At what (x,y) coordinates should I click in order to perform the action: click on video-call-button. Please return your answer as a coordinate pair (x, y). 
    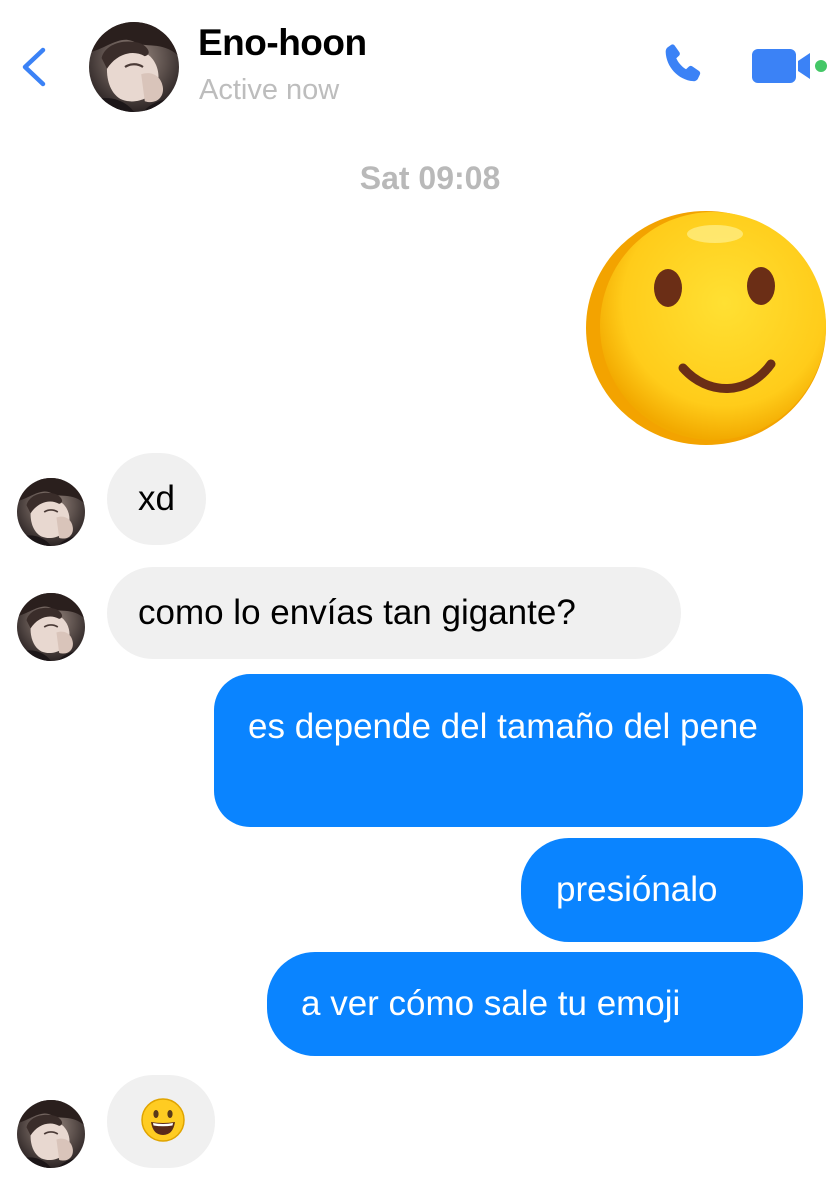
    Looking at the image, I should click on (790, 66).